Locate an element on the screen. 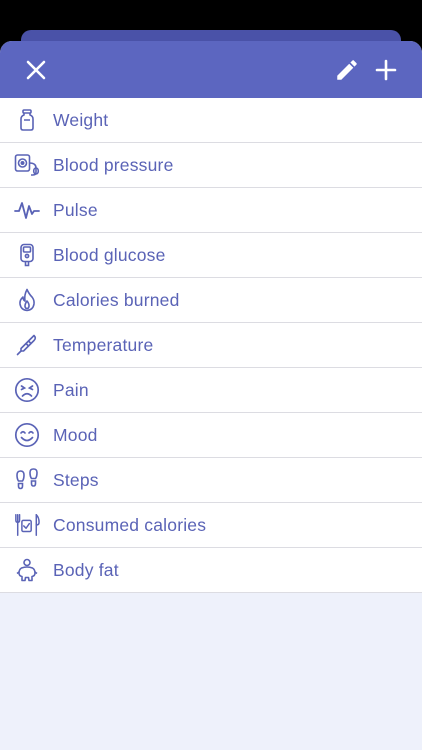  item-label: Mood is located at coordinates (75, 434).